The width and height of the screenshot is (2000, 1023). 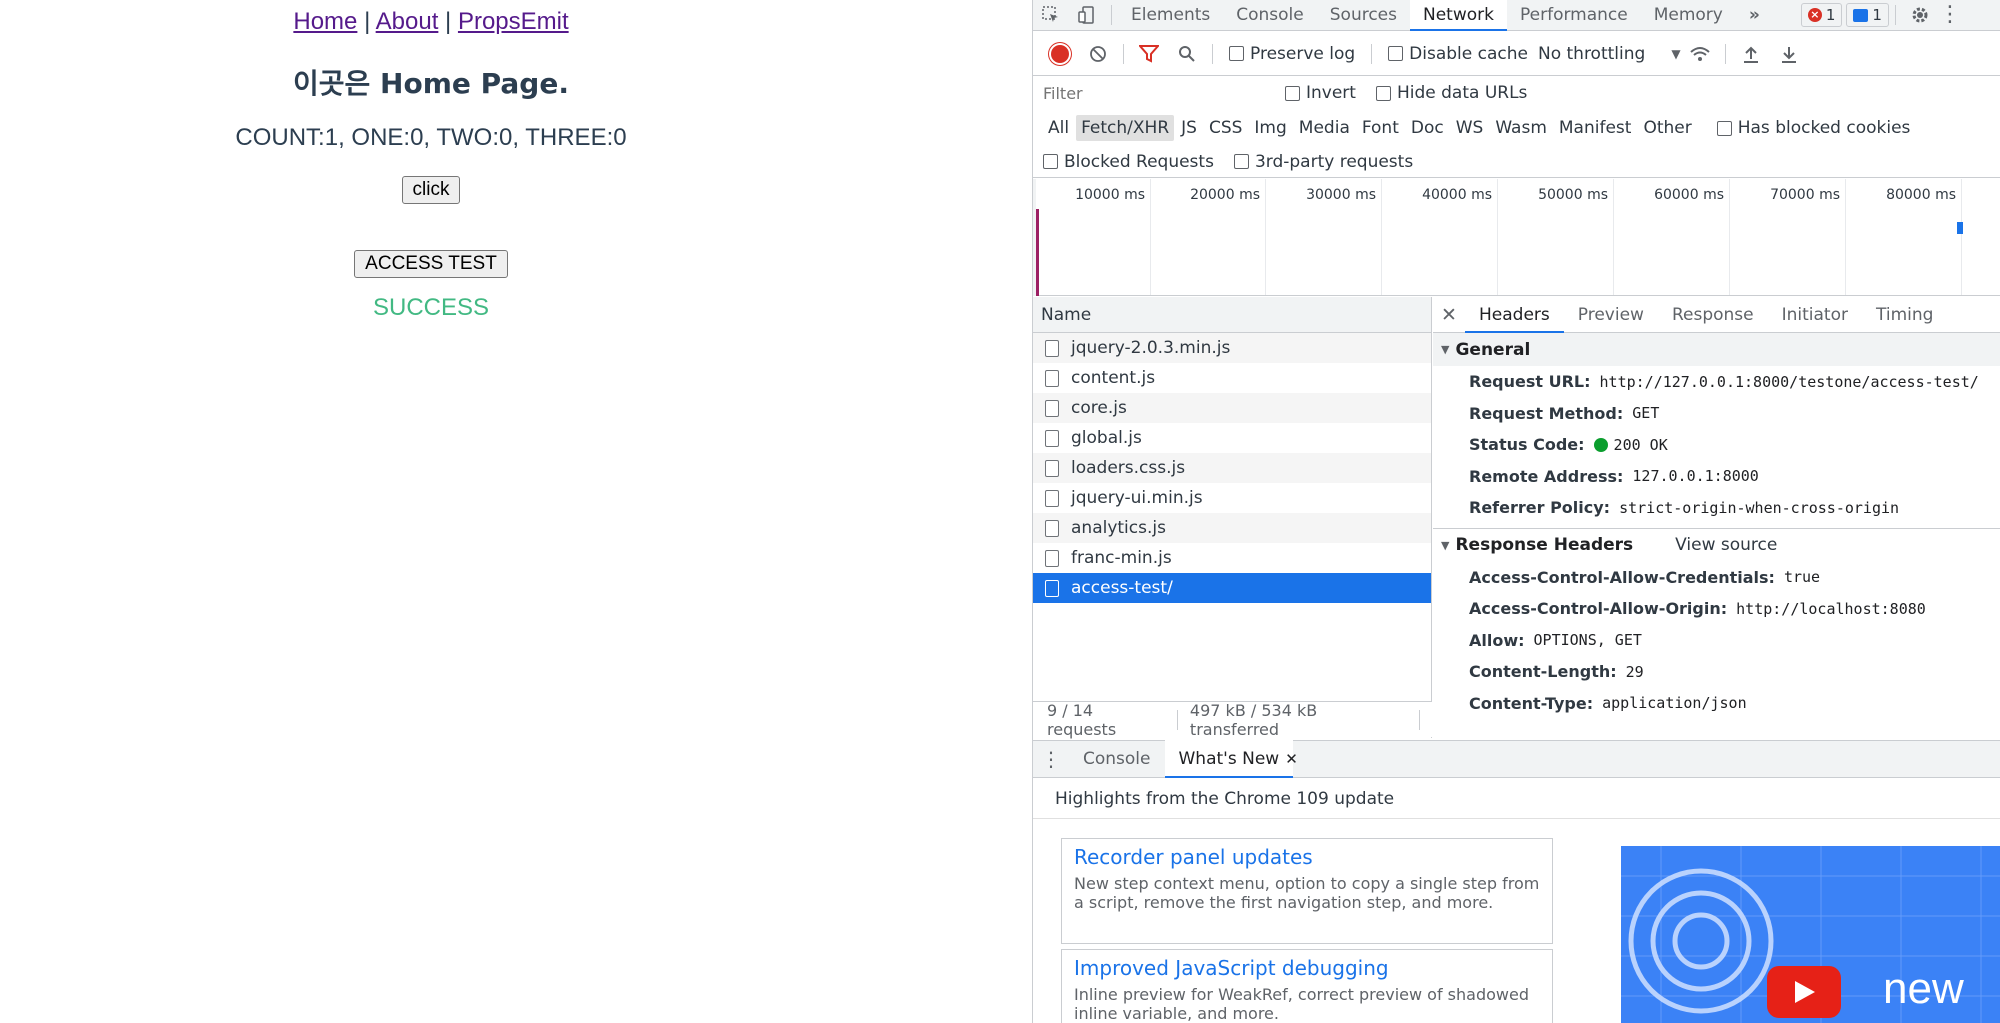 What do you see at coordinates (431, 137) in the screenshot?
I see `count-display: COUNT:1, ONE:0, TWO:0, THREE:0` at bounding box center [431, 137].